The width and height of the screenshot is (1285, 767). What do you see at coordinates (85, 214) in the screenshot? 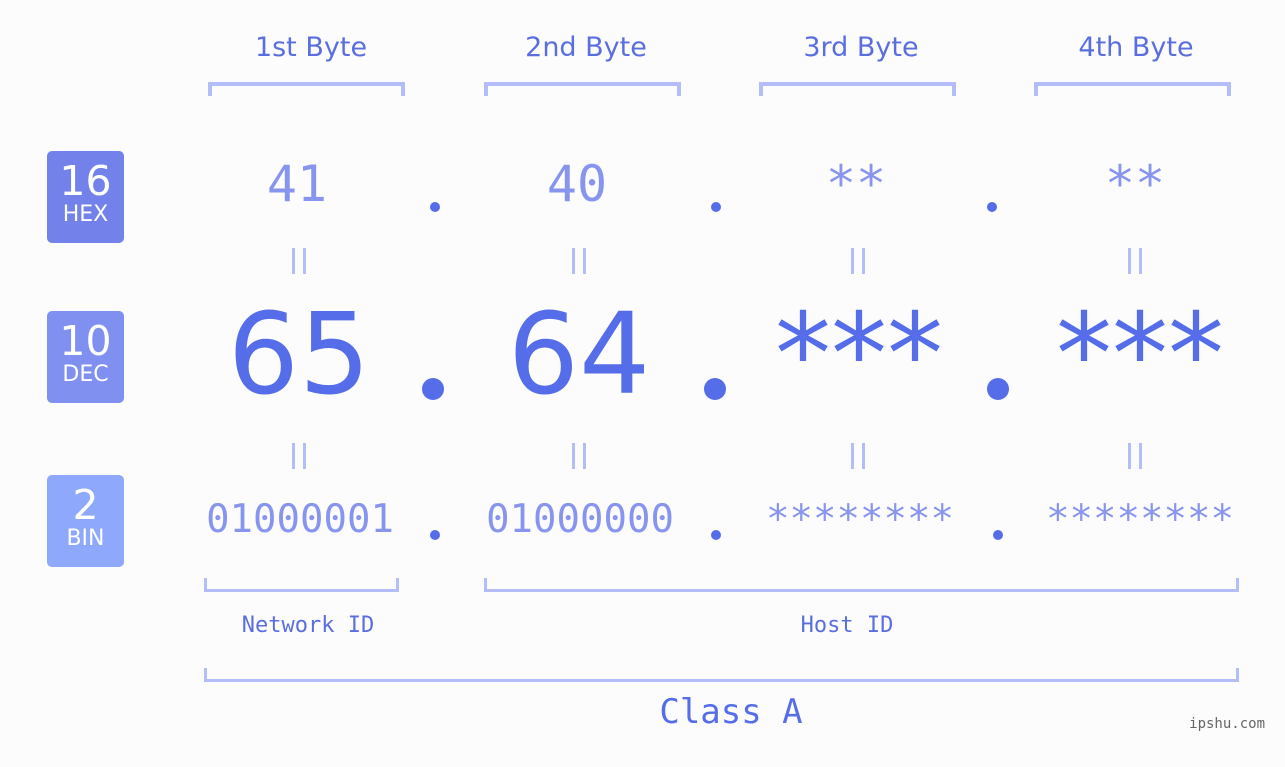
I see `hex-badge-label: HEX` at bounding box center [85, 214].